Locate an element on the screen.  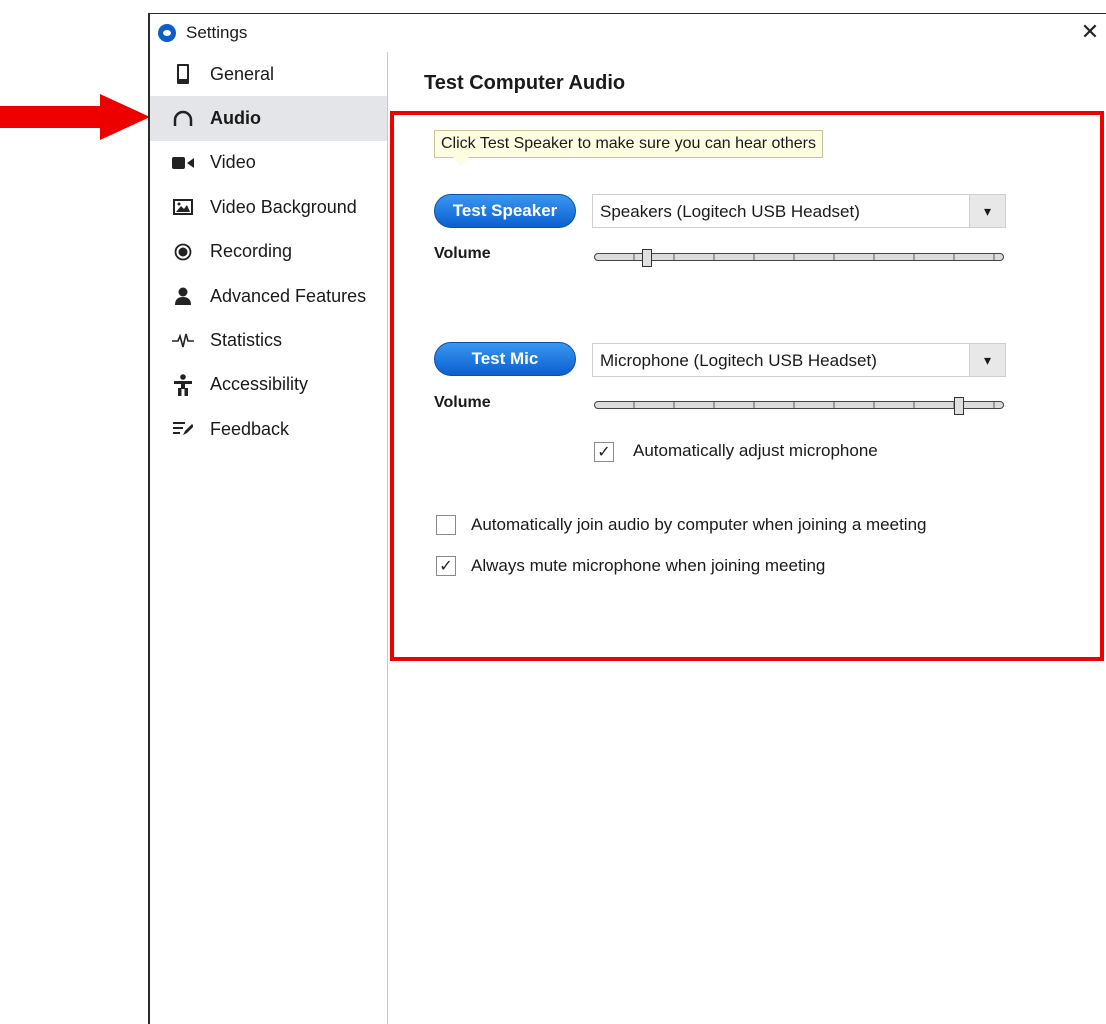
zoom-logo-icon is located at coordinates (167, 33).